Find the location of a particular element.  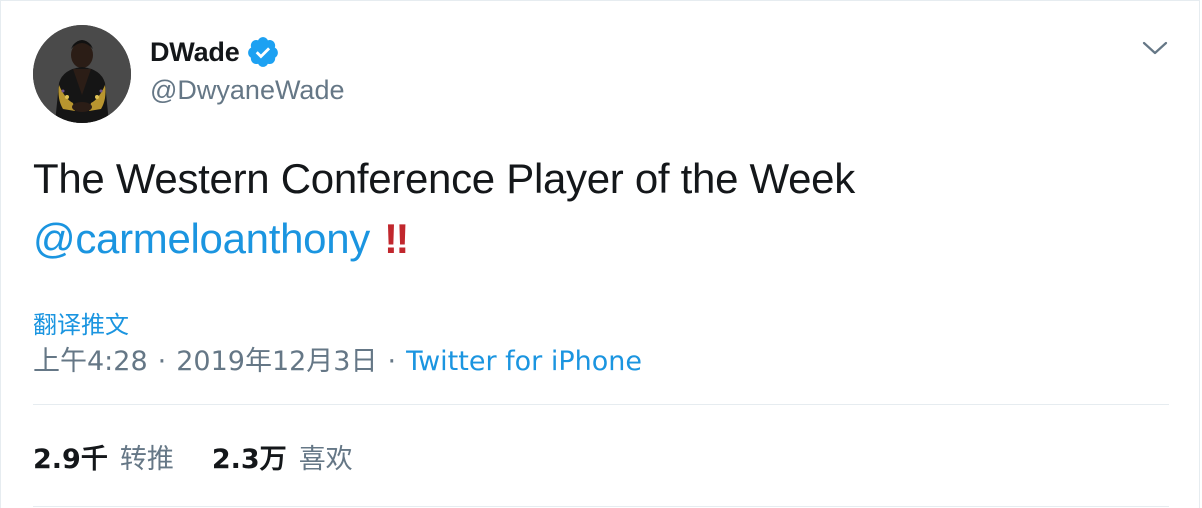

tweet-metadata: 上午4:28 · 2019年12月3日 · Twitter for iPhone is located at coordinates (337, 358).